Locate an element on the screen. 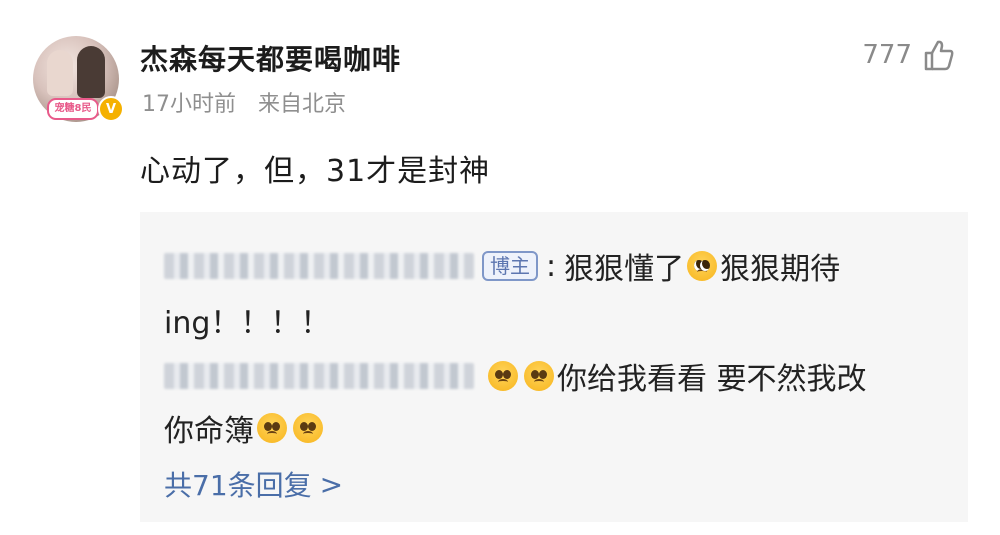 The width and height of the screenshot is (1000, 535). more-replies-link: 共71条回复 > is located at coordinates (253, 484).